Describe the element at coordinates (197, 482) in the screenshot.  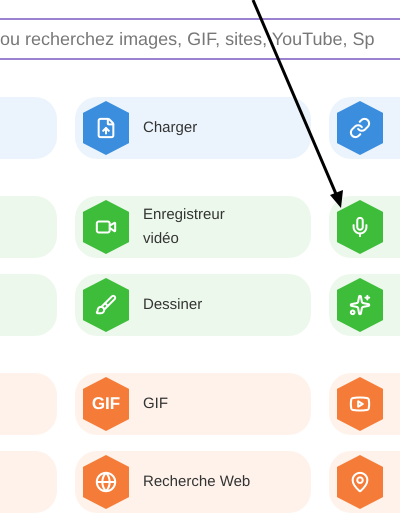
I see `option-label: Recherche Web` at that location.